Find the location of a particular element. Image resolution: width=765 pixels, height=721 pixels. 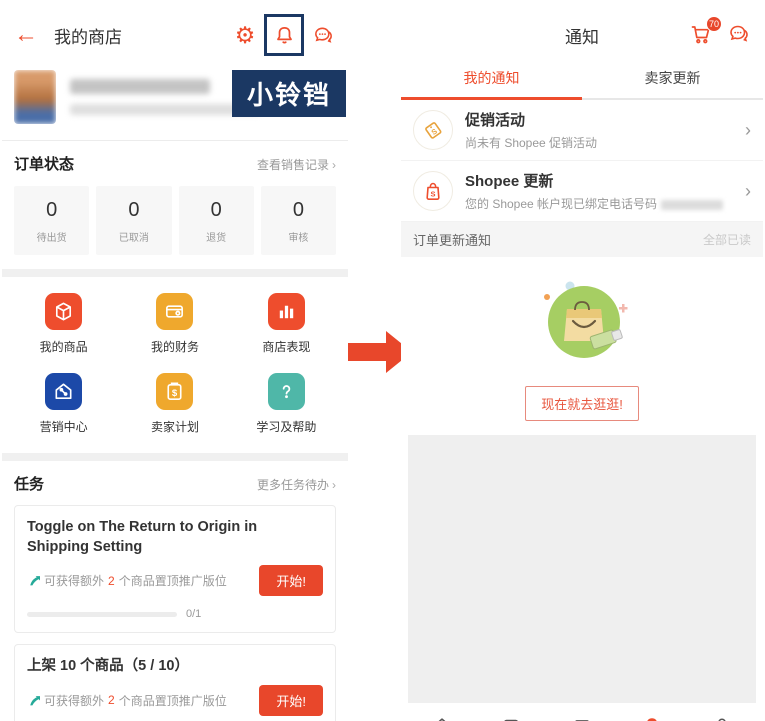

cart-badge: 70 is located at coordinates (714, 24).